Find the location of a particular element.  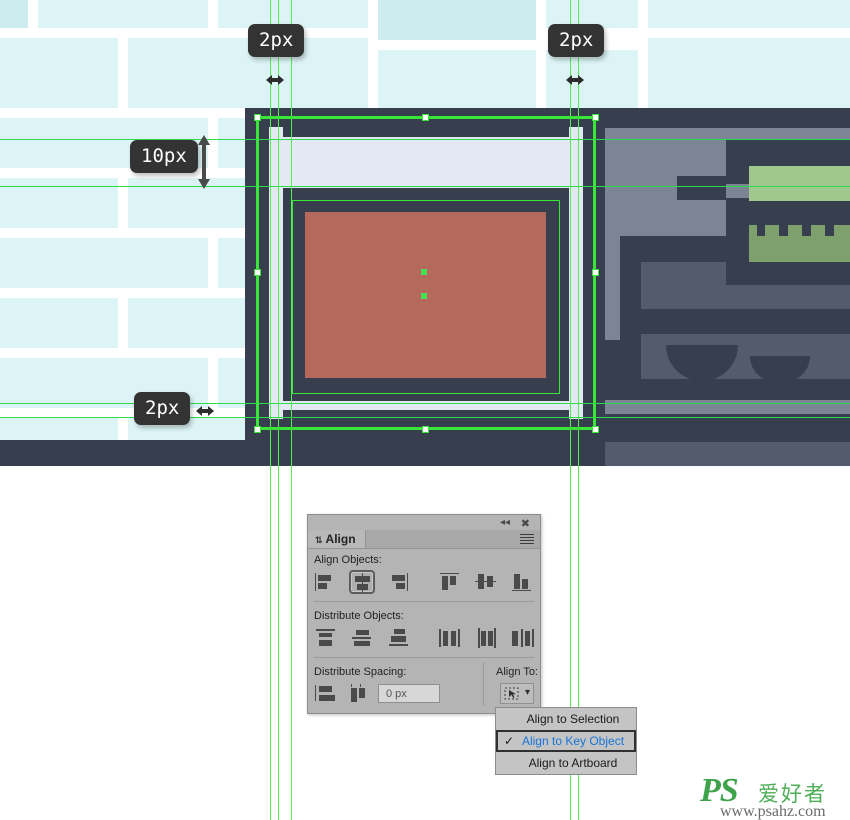

panel-divider-vertical is located at coordinates (483, 684).